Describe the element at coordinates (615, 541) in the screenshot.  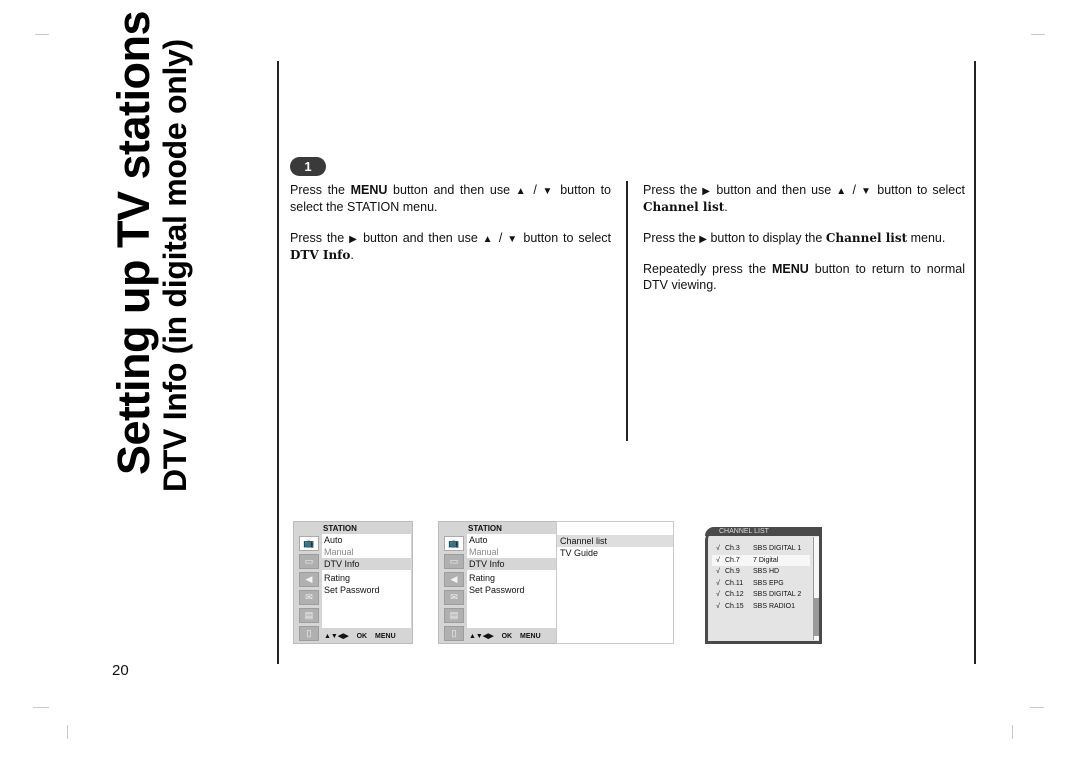
I see `submenu-item-channel-list: Channel list` at that location.